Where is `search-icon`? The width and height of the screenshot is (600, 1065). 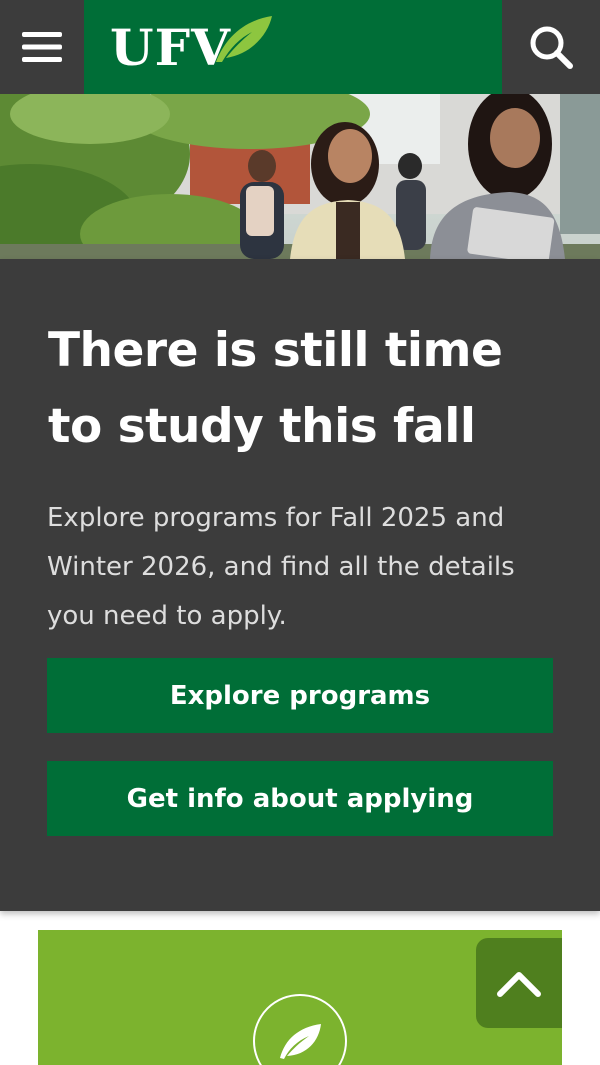
search-icon is located at coordinates (551, 47).